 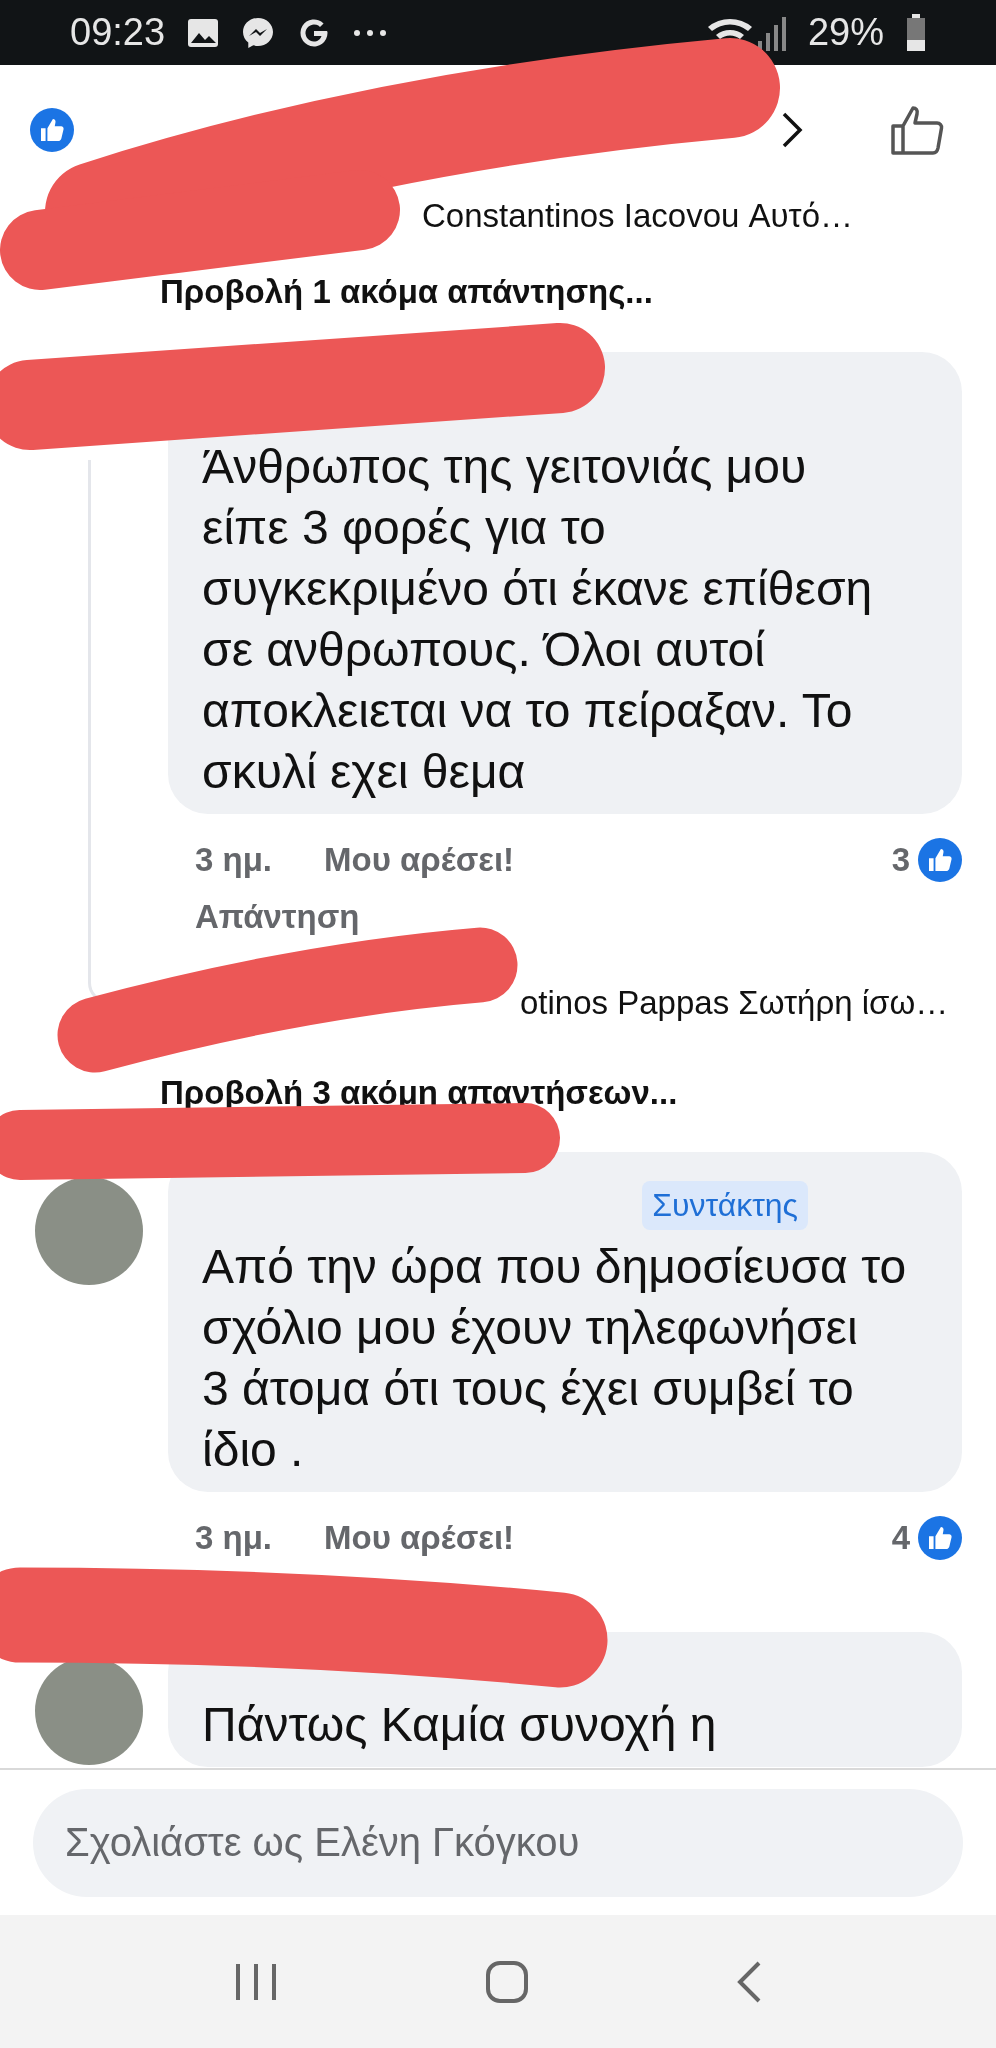 What do you see at coordinates (538, 619) in the screenshot?
I see `comment-text: Άνθρωπος της γειτονιάς μου είπε 3 φορές για το συγκεκριμένο ότι έκανε επίθεση σε ανθρωπους. Όλοι αυτοί αποκλειεται να το πείραξαν. Το σκυλί εχει θεμα` at bounding box center [538, 619].